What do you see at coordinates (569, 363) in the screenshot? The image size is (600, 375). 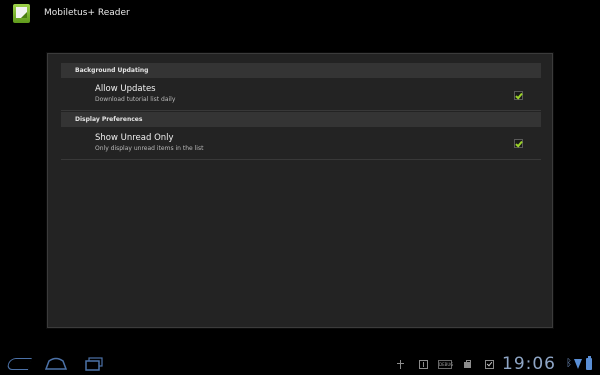 I see `bluetooth-icon: ᛒ` at bounding box center [569, 363].